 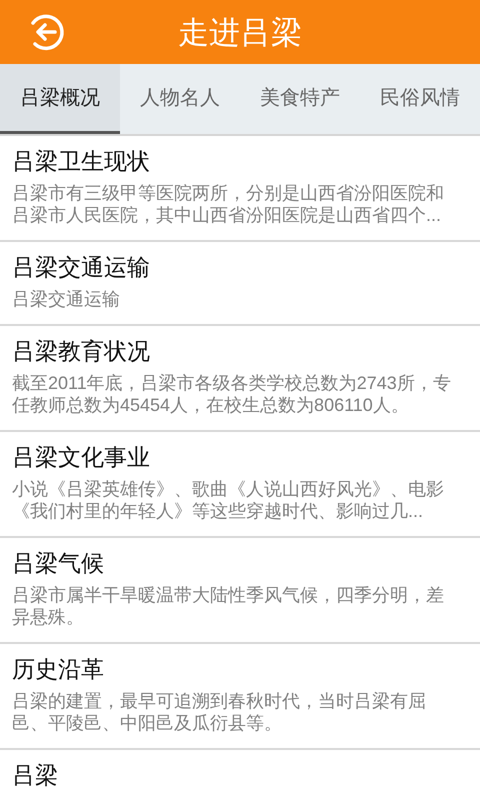 I want to click on article-title: 吕梁卫生现状, so click(x=81, y=161).